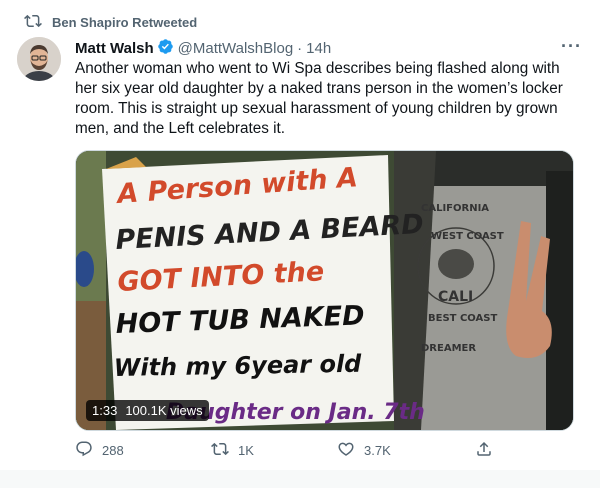 This screenshot has height=488, width=600. What do you see at coordinates (455, 208) in the screenshot?
I see `shirt-text: CALIFORNIA` at bounding box center [455, 208].